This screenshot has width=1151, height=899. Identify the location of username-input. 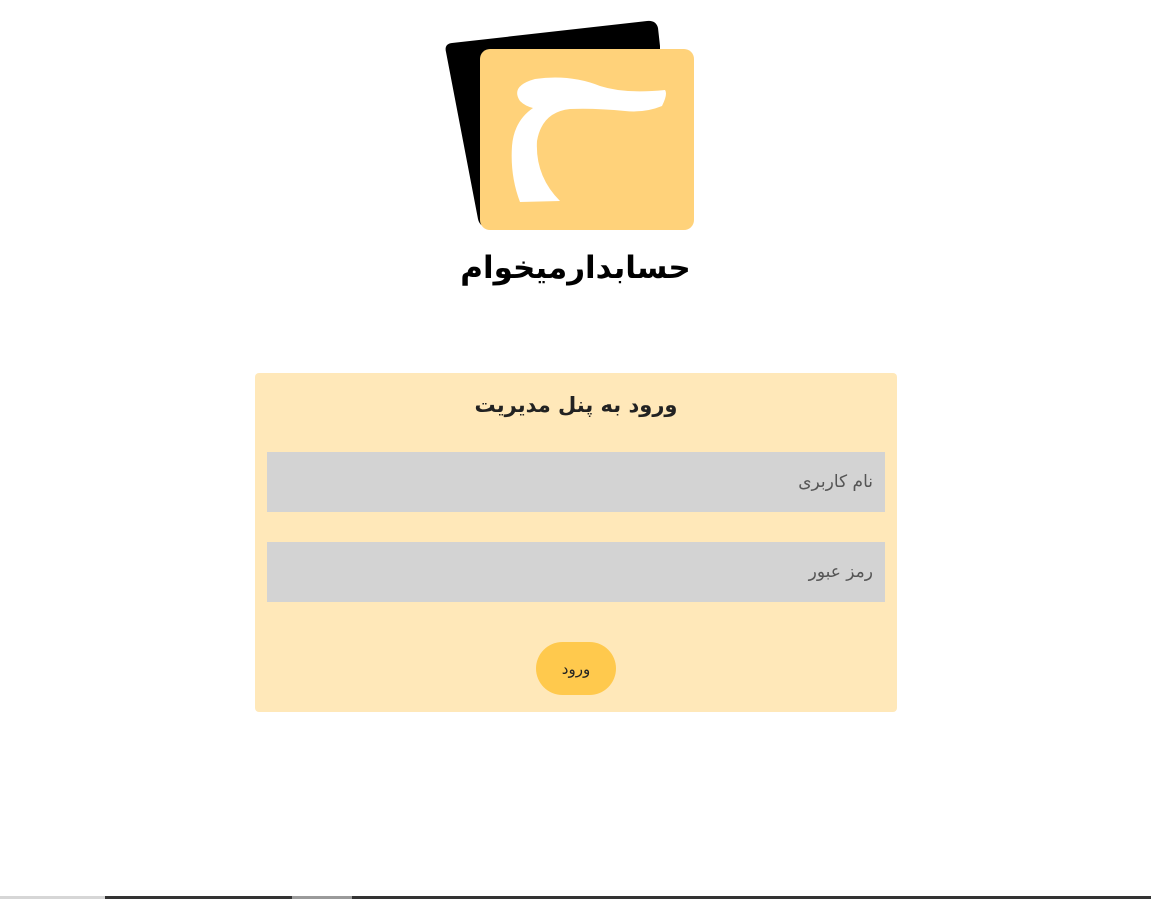
(576, 482).